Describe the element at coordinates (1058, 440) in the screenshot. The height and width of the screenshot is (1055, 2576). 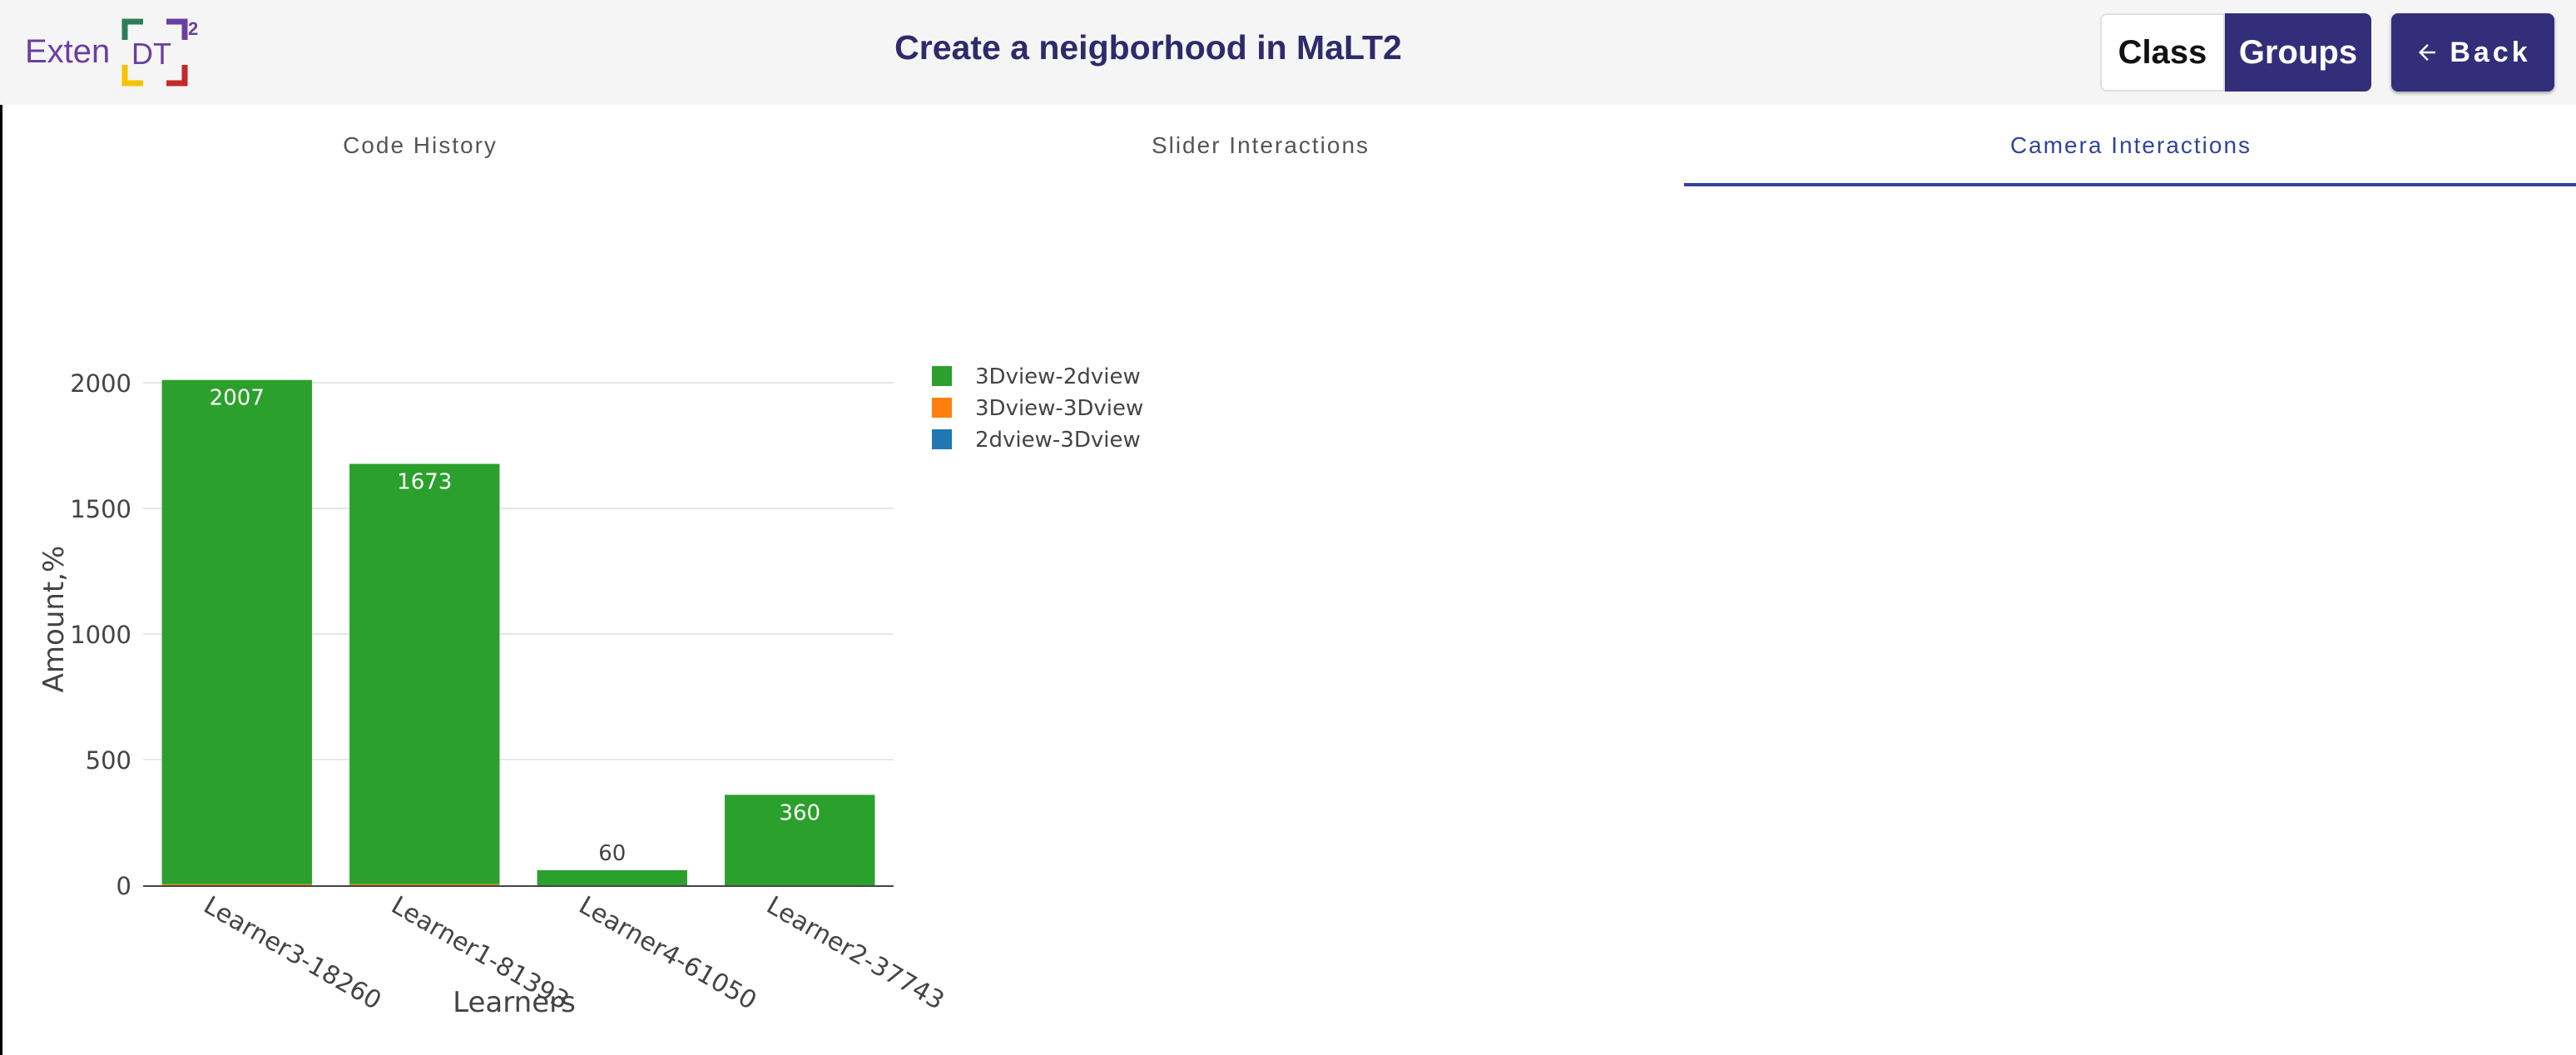
I see `legend-label: 2dview-3Dview` at that location.